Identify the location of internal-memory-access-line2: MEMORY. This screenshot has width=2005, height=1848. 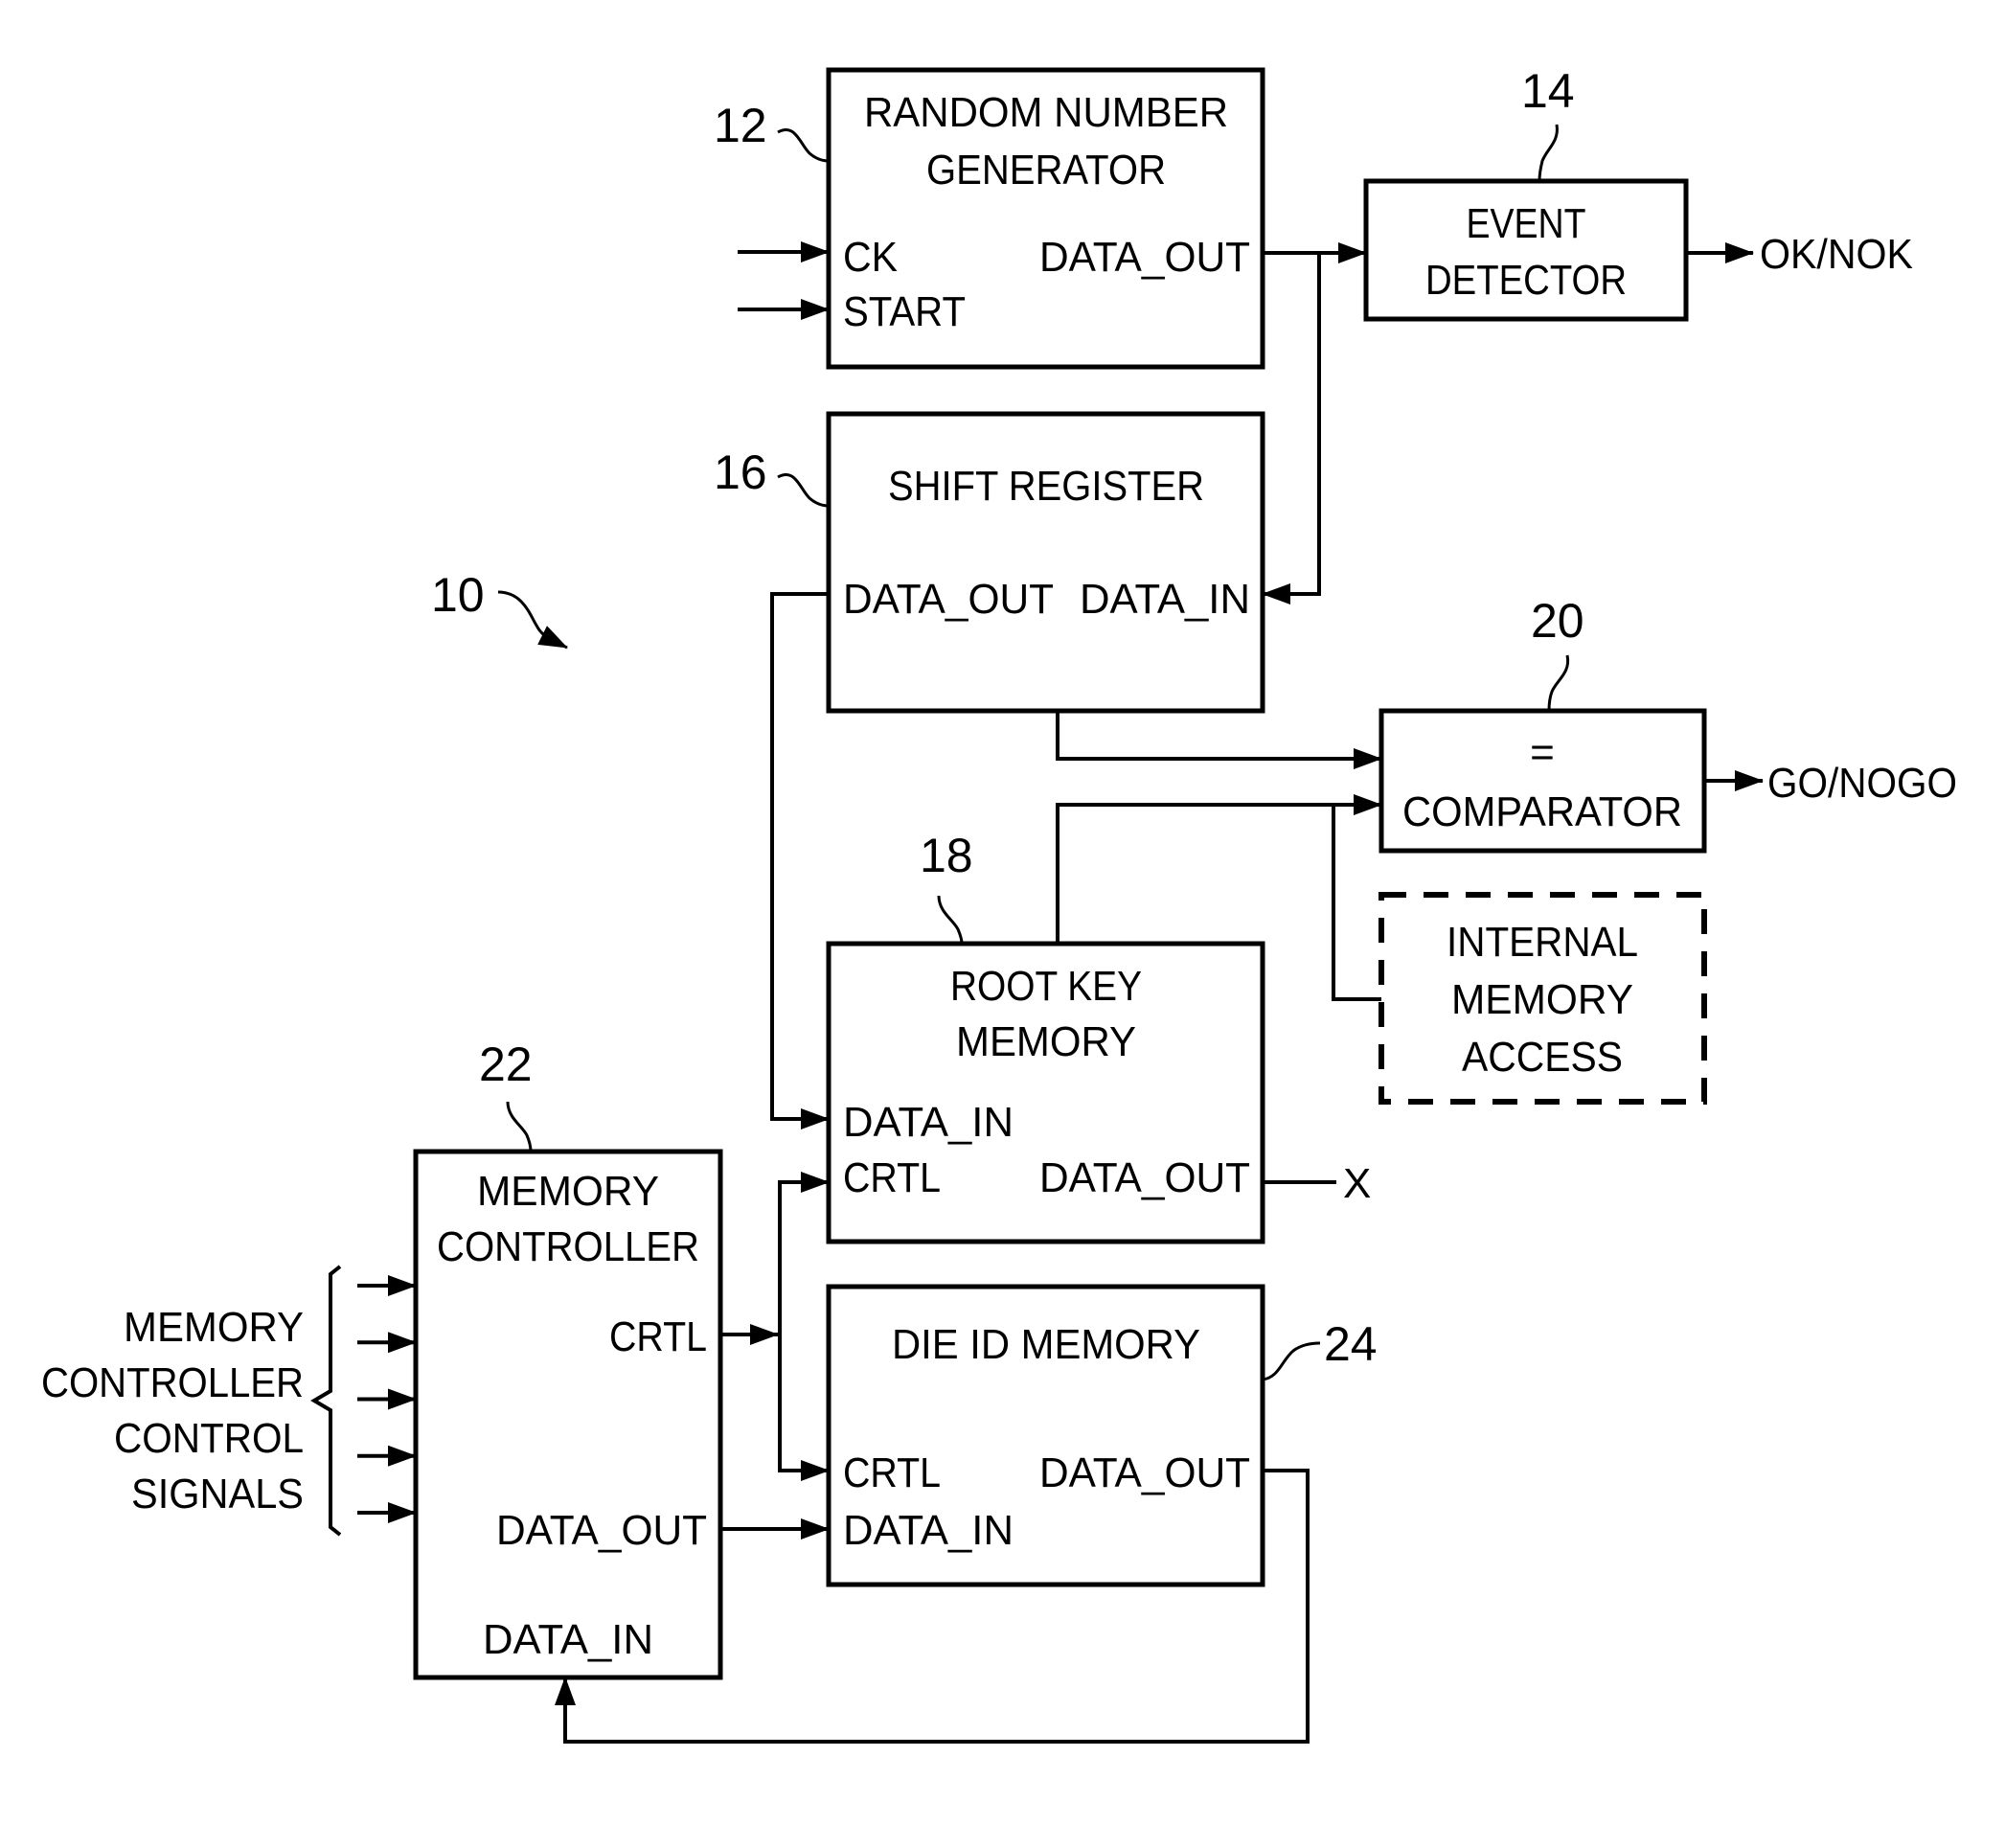
(1542, 999).